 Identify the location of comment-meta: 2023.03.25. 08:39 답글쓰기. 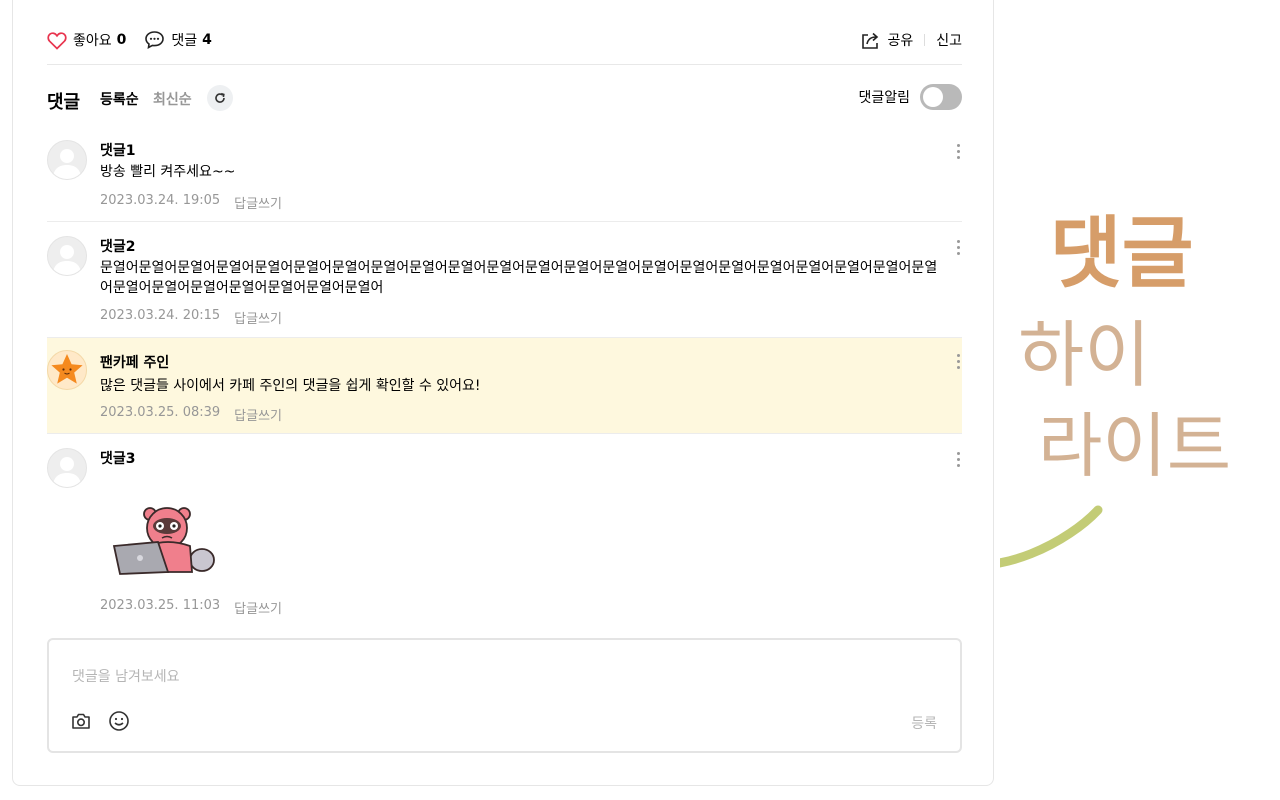
(191, 414).